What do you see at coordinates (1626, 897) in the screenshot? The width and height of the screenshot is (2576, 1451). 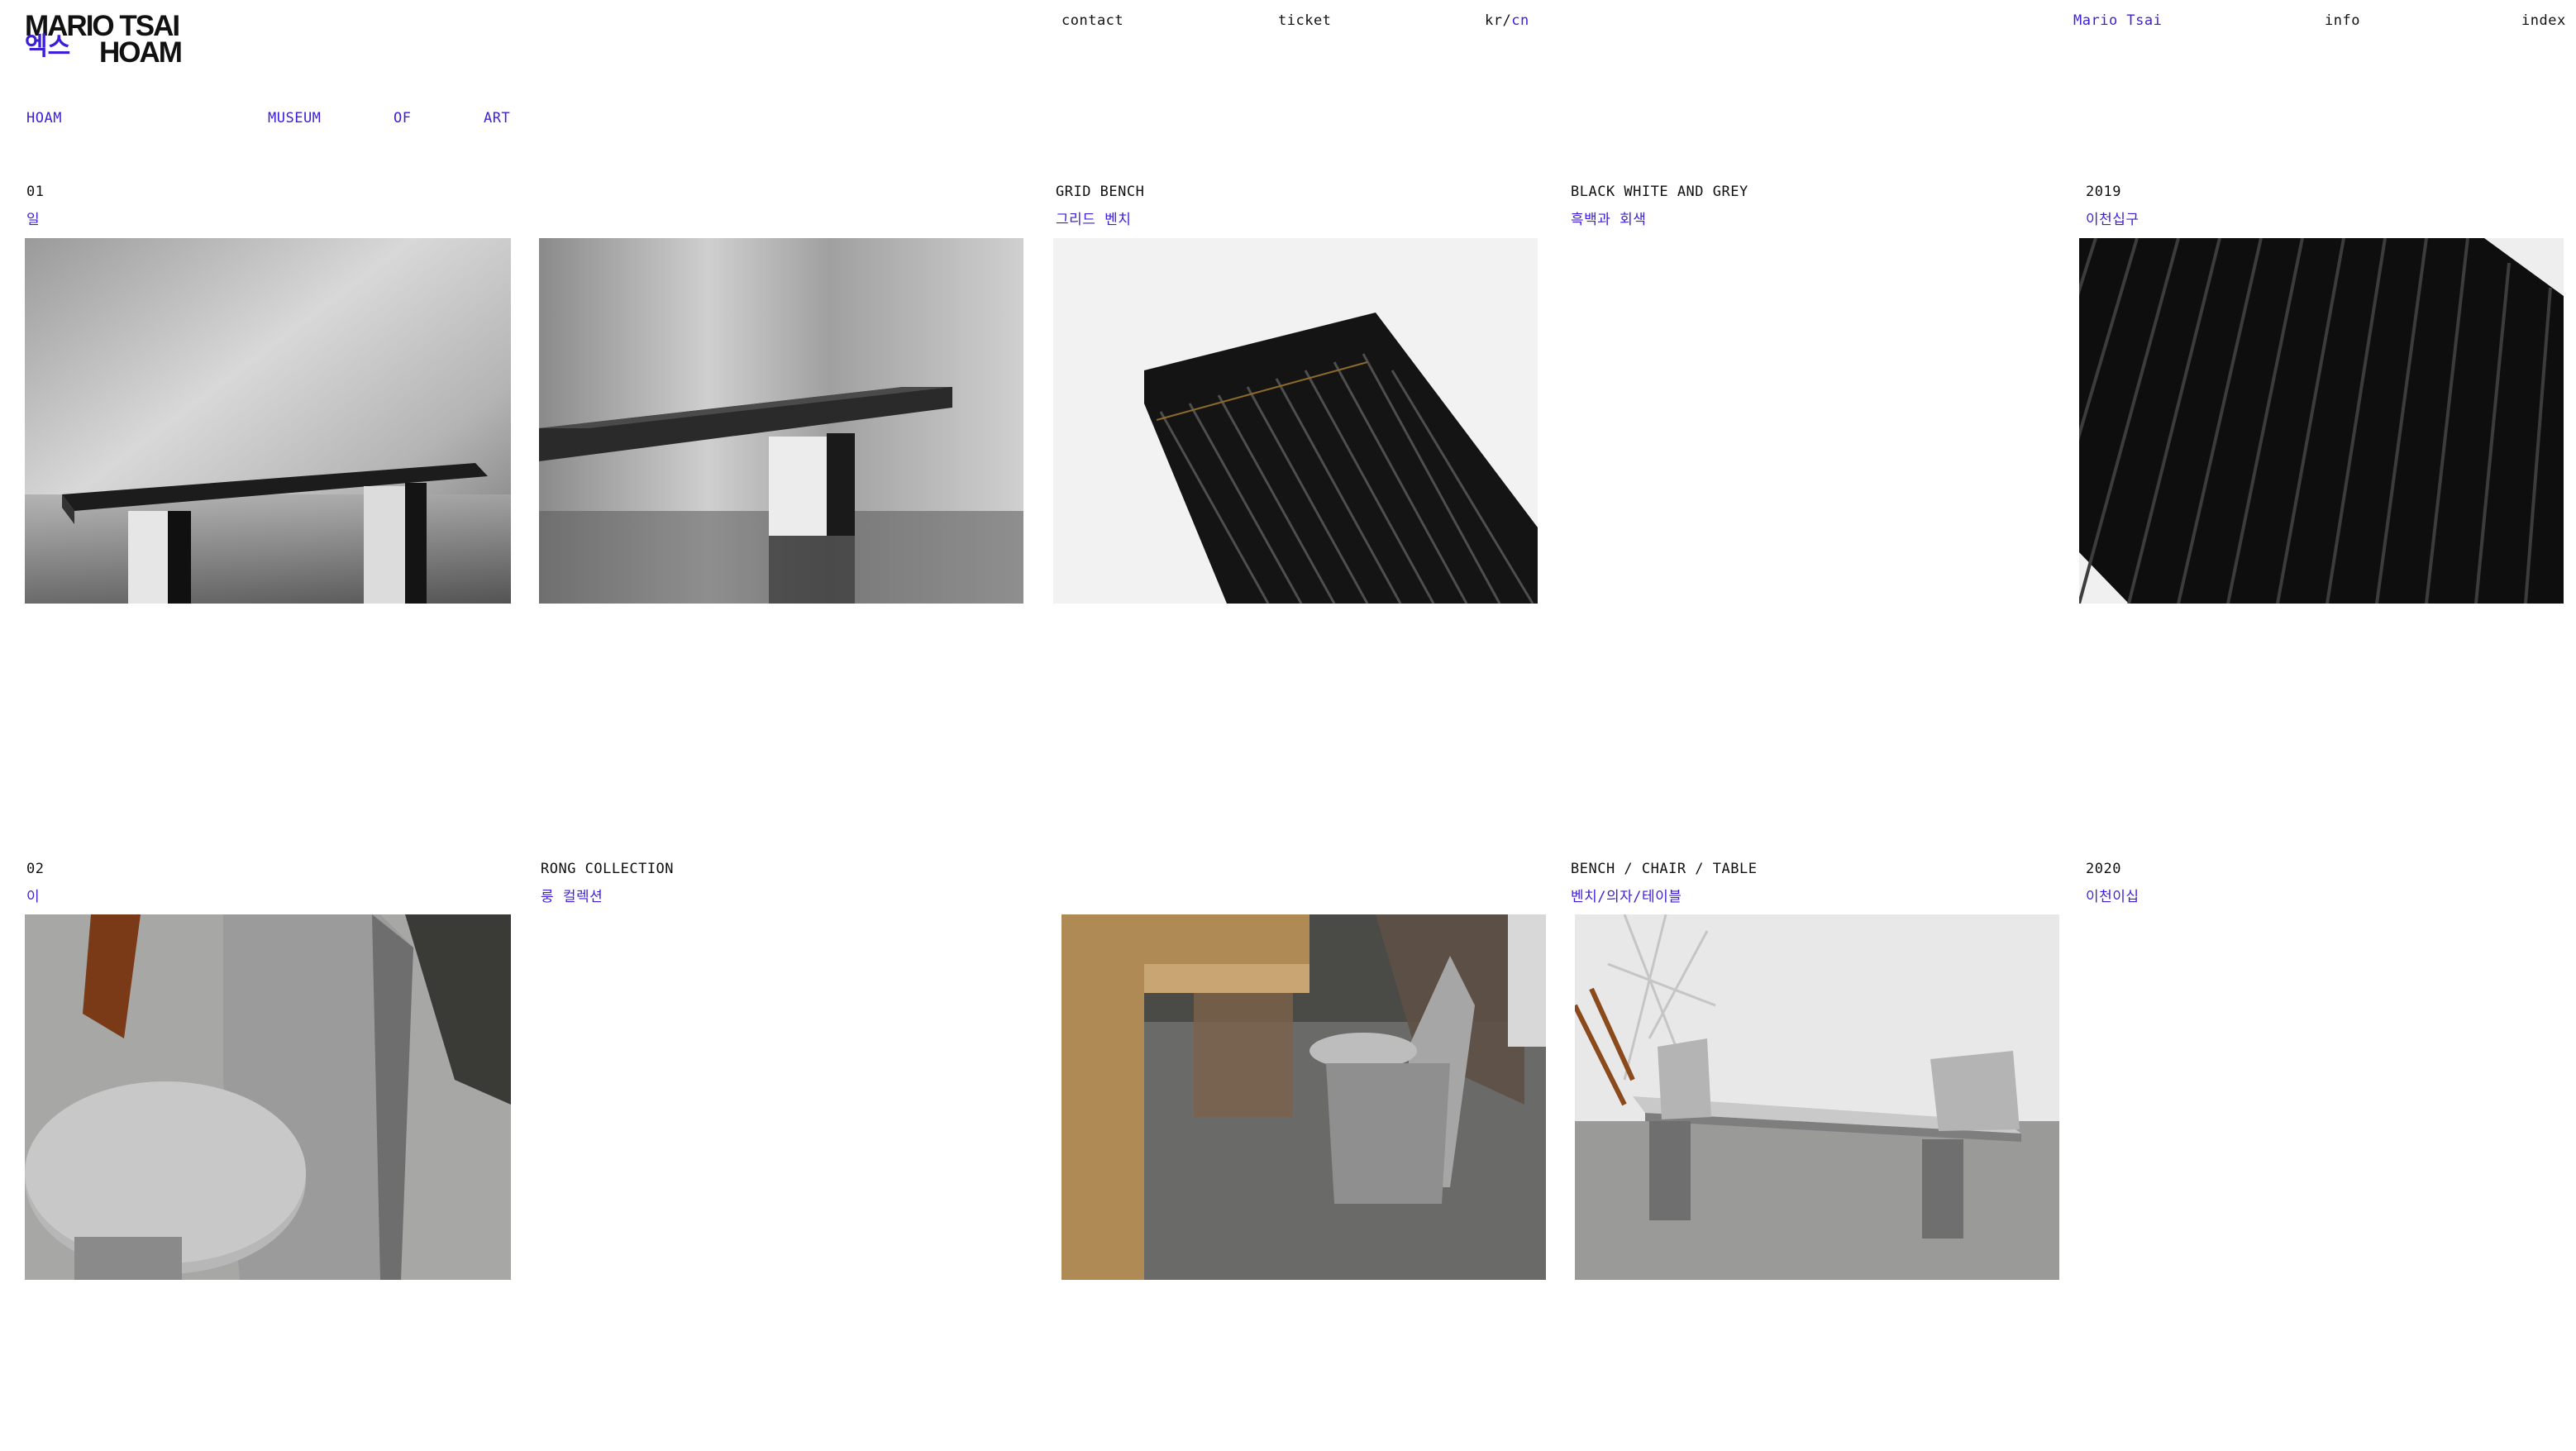 I see `project-material-korean: 벤치/의자/테이블` at bounding box center [1626, 897].